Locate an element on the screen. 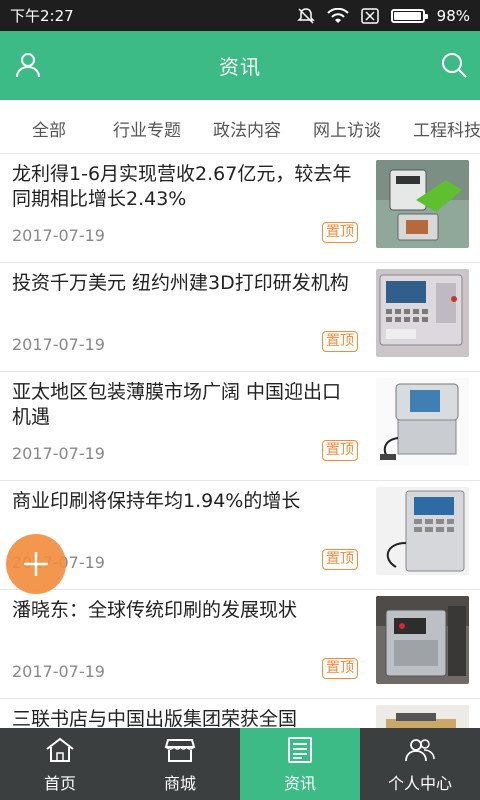 The image size is (480, 800). news-item: 商业印刷将保持年均1.94%的增长 2017-07-19 置顶 is located at coordinates (240, 535).